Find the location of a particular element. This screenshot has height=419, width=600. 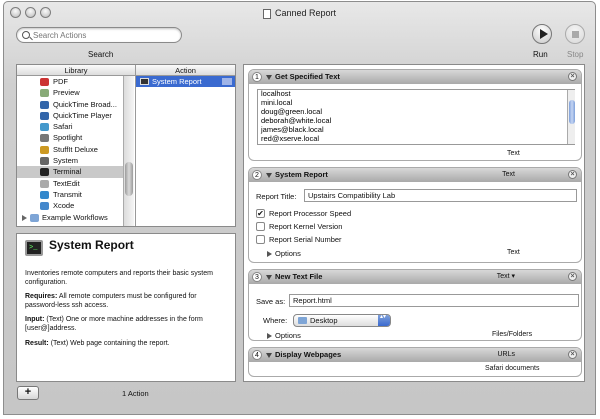

library-item-label: Transmit is located at coordinates (67, 194).